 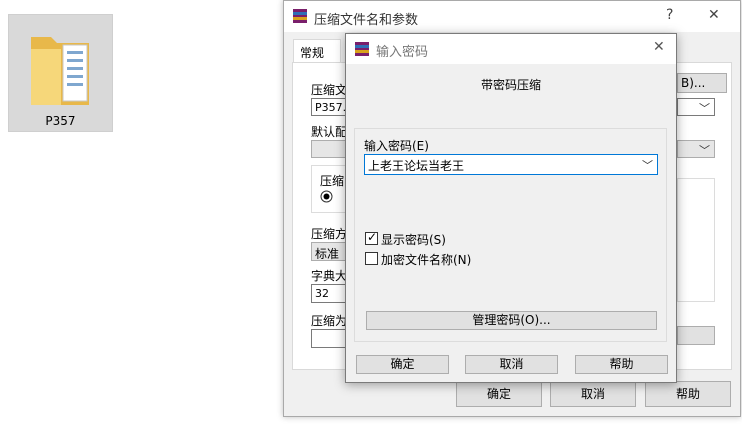 I want to click on encrypt-names-checkbox, so click(x=371, y=258).